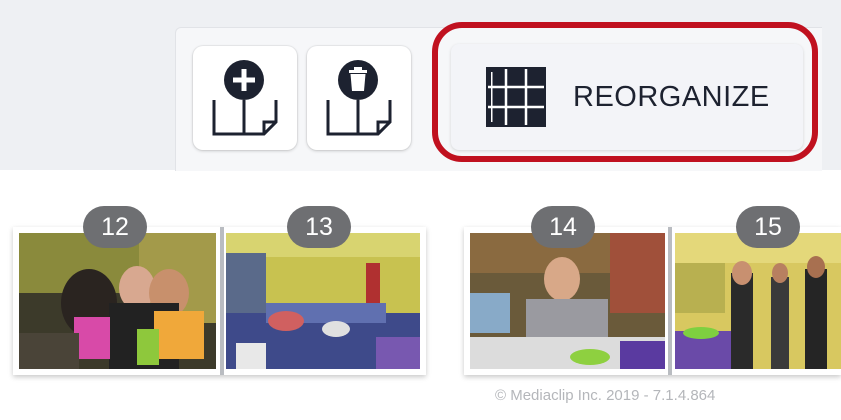 The height and width of the screenshot is (420, 841). What do you see at coordinates (605, 395) in the screenshot?
I see `copyright-text: © Mediaclip Inc. 2019 - 7.1.4.864` at bounding box center [605, 395].